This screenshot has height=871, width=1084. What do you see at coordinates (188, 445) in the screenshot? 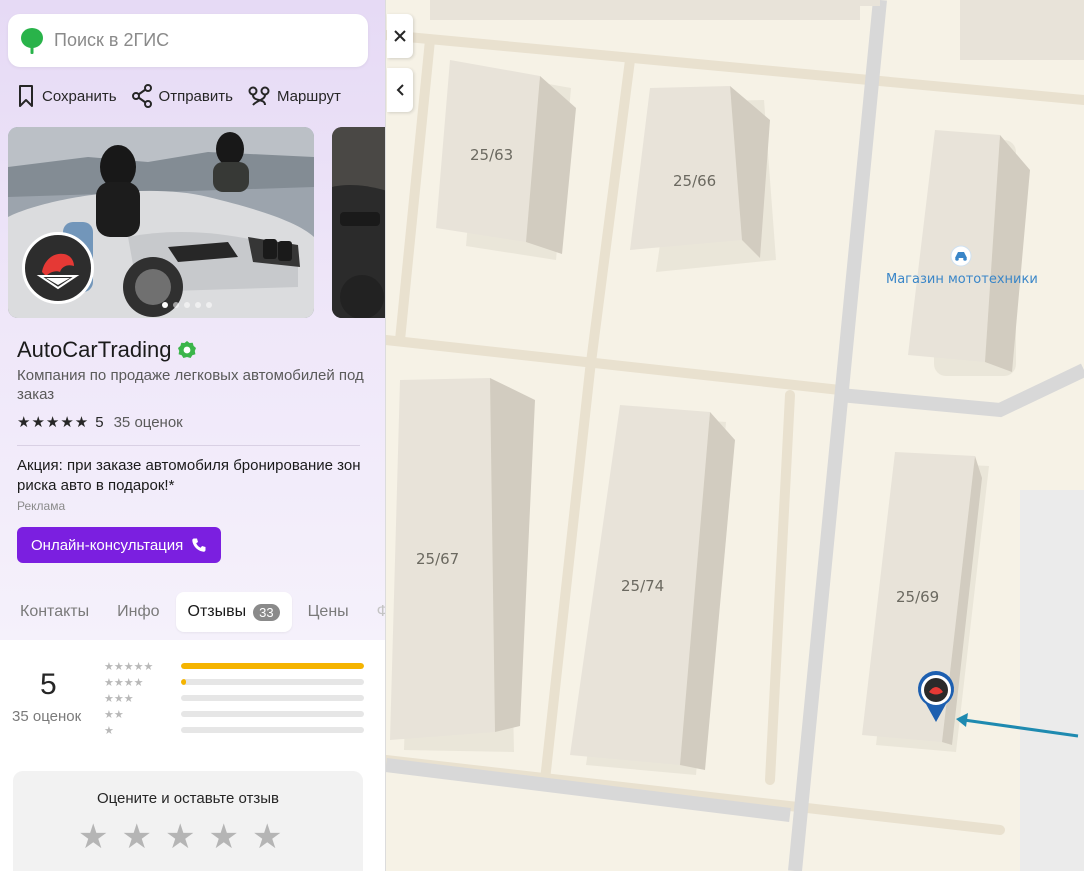
I see `divider` at bounding box center [188, 445].